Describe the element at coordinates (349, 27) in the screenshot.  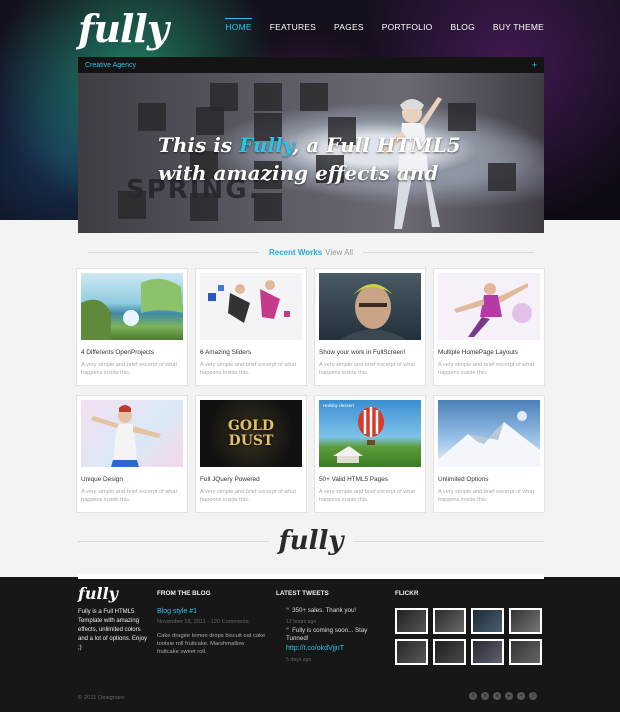
I see `nav-pages: PAGES` at that location.